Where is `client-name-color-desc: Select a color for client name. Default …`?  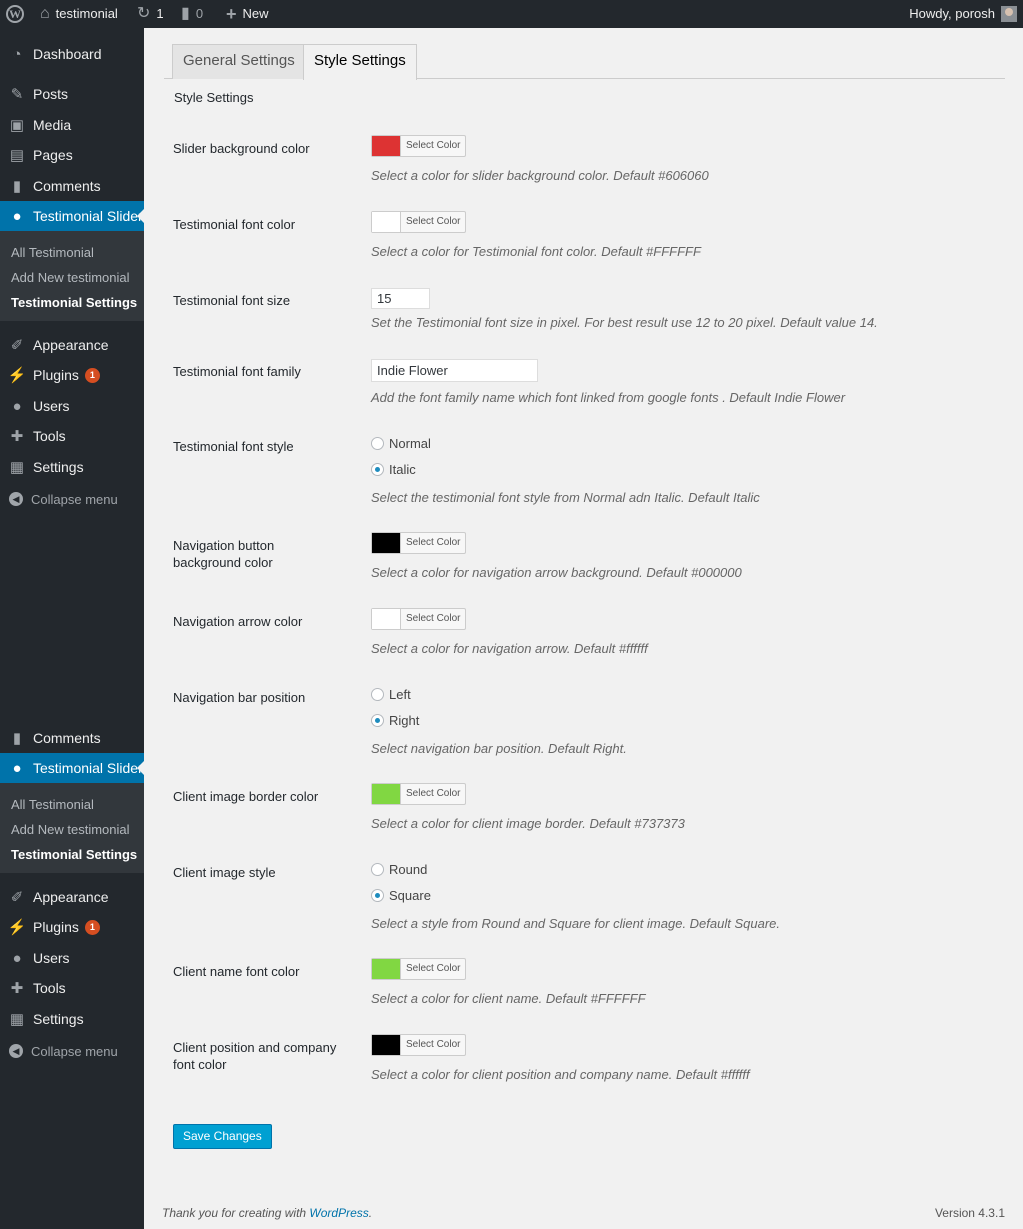
client-name-color-desc: Select a color for client name. Default … is located at coordinates (508, 998).